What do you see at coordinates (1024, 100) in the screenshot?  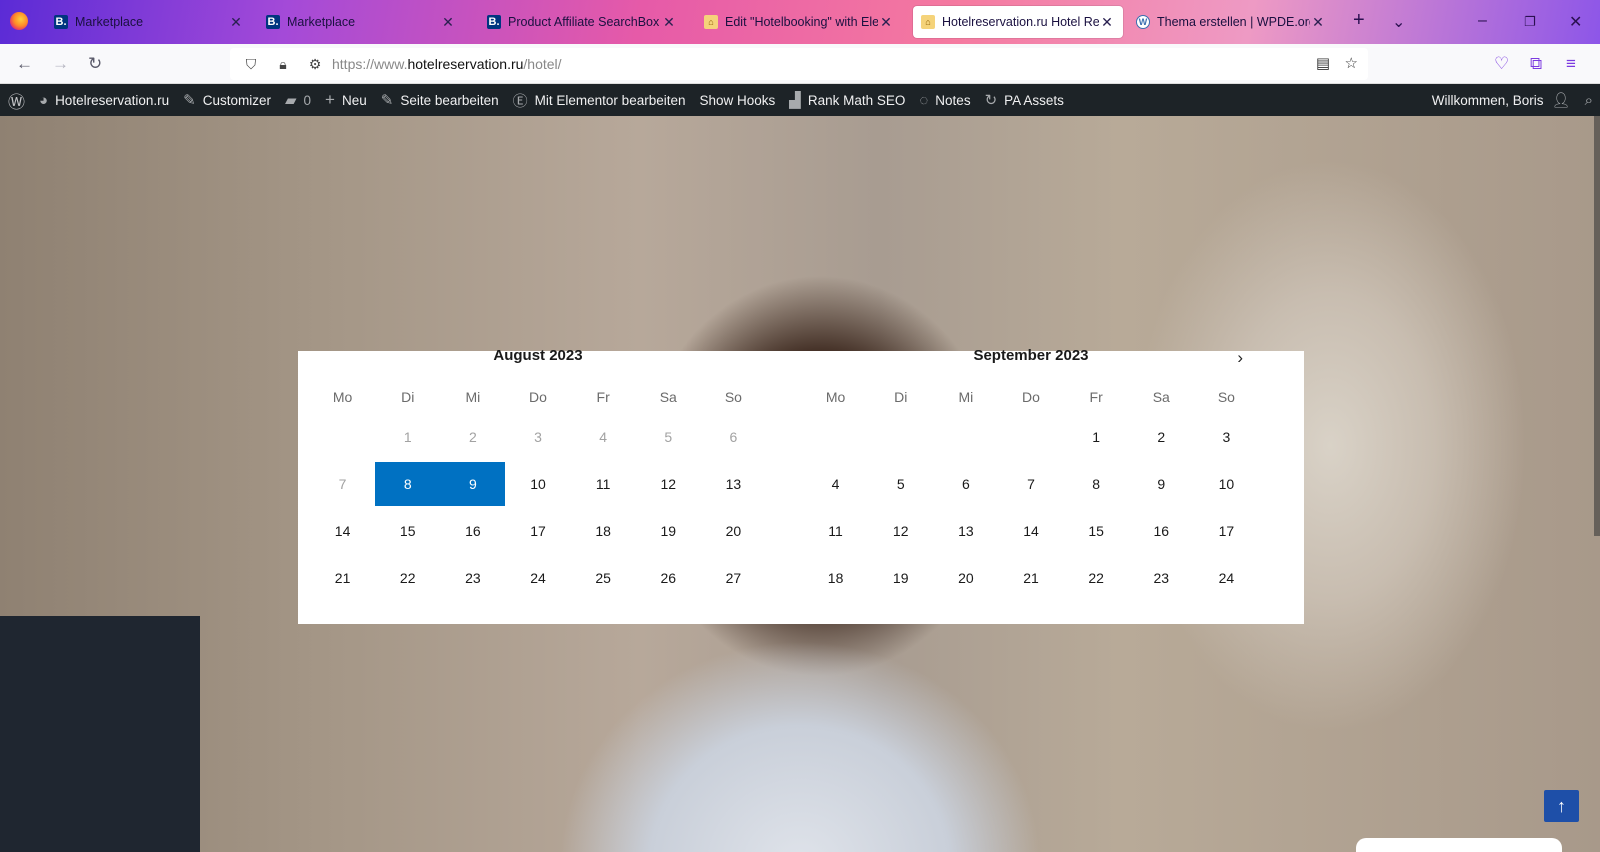 I see `pa-assets-link: ↻ PA Assets` at bounding box center [1024, 100].